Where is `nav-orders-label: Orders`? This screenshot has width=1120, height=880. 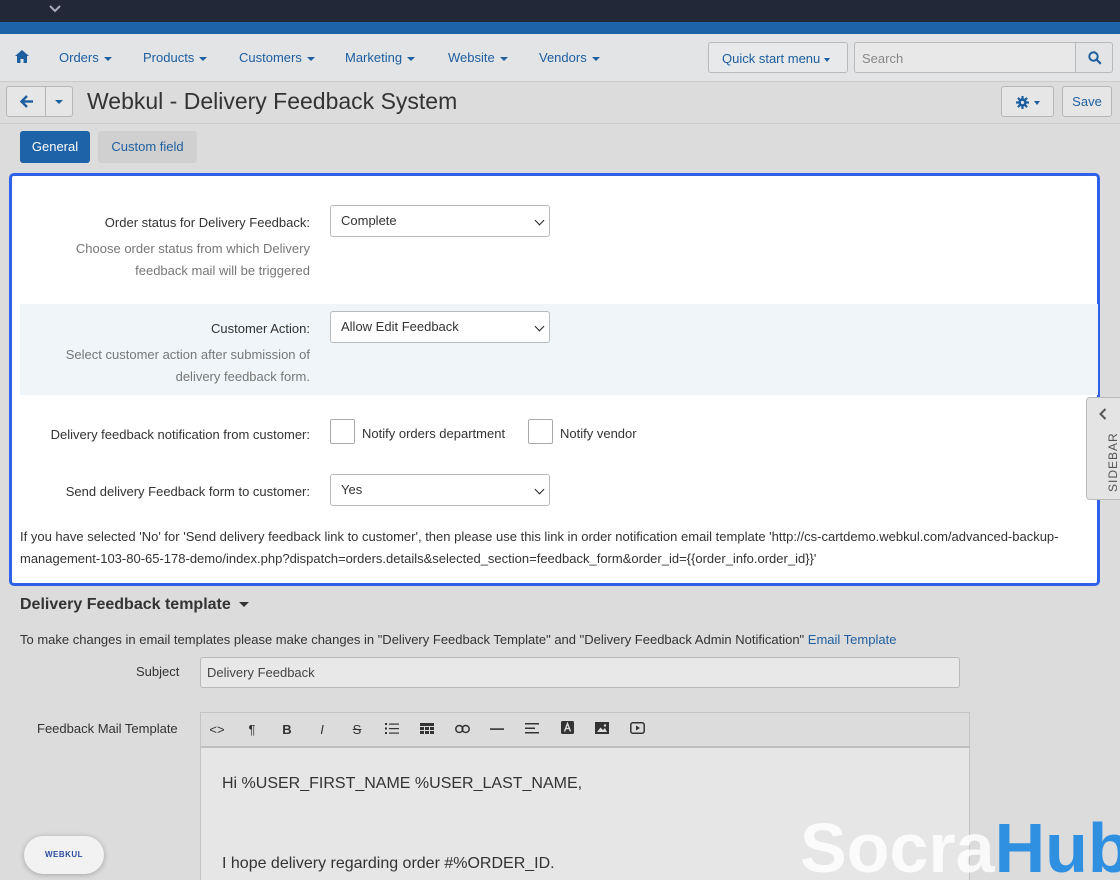
nav-orders-label: Orders is located at coordinates (79, 57).